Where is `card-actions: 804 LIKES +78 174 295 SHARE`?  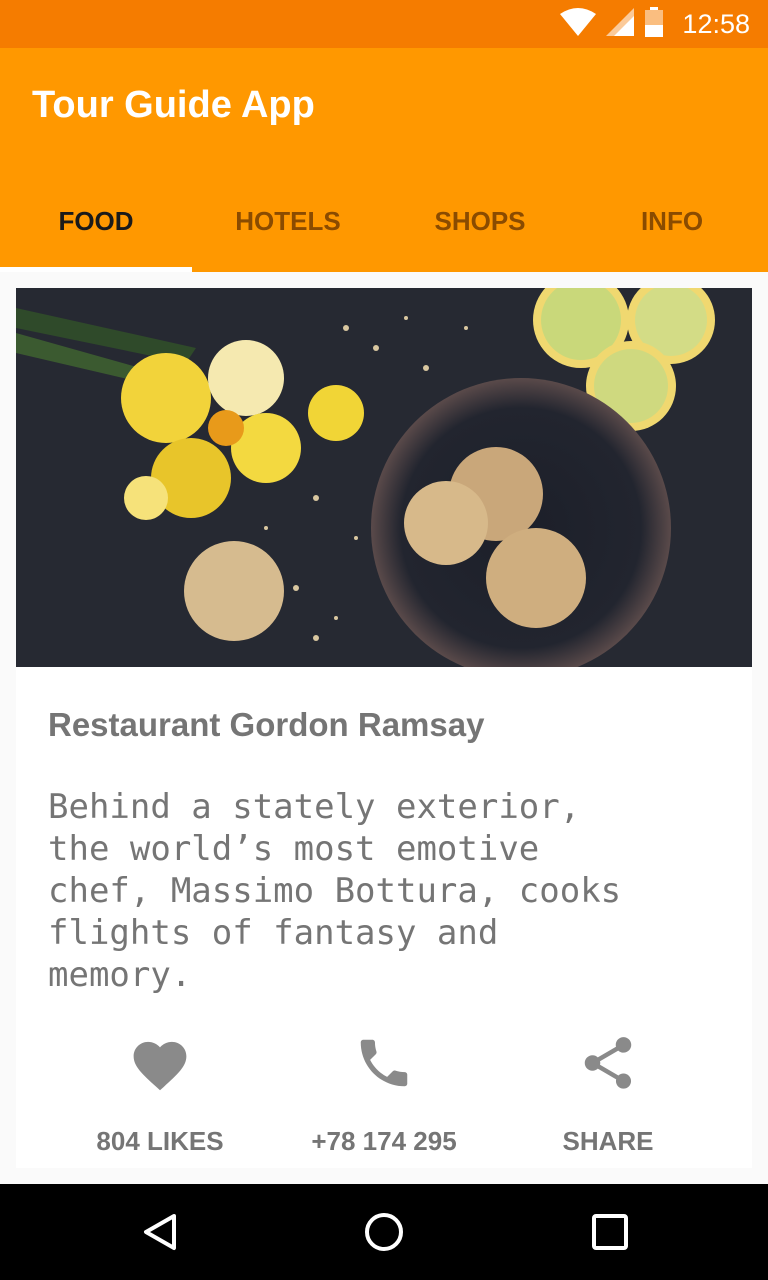 card-actions: 804 LIKES +78 174 295 SHARE is located at coordinates (384, 1093).